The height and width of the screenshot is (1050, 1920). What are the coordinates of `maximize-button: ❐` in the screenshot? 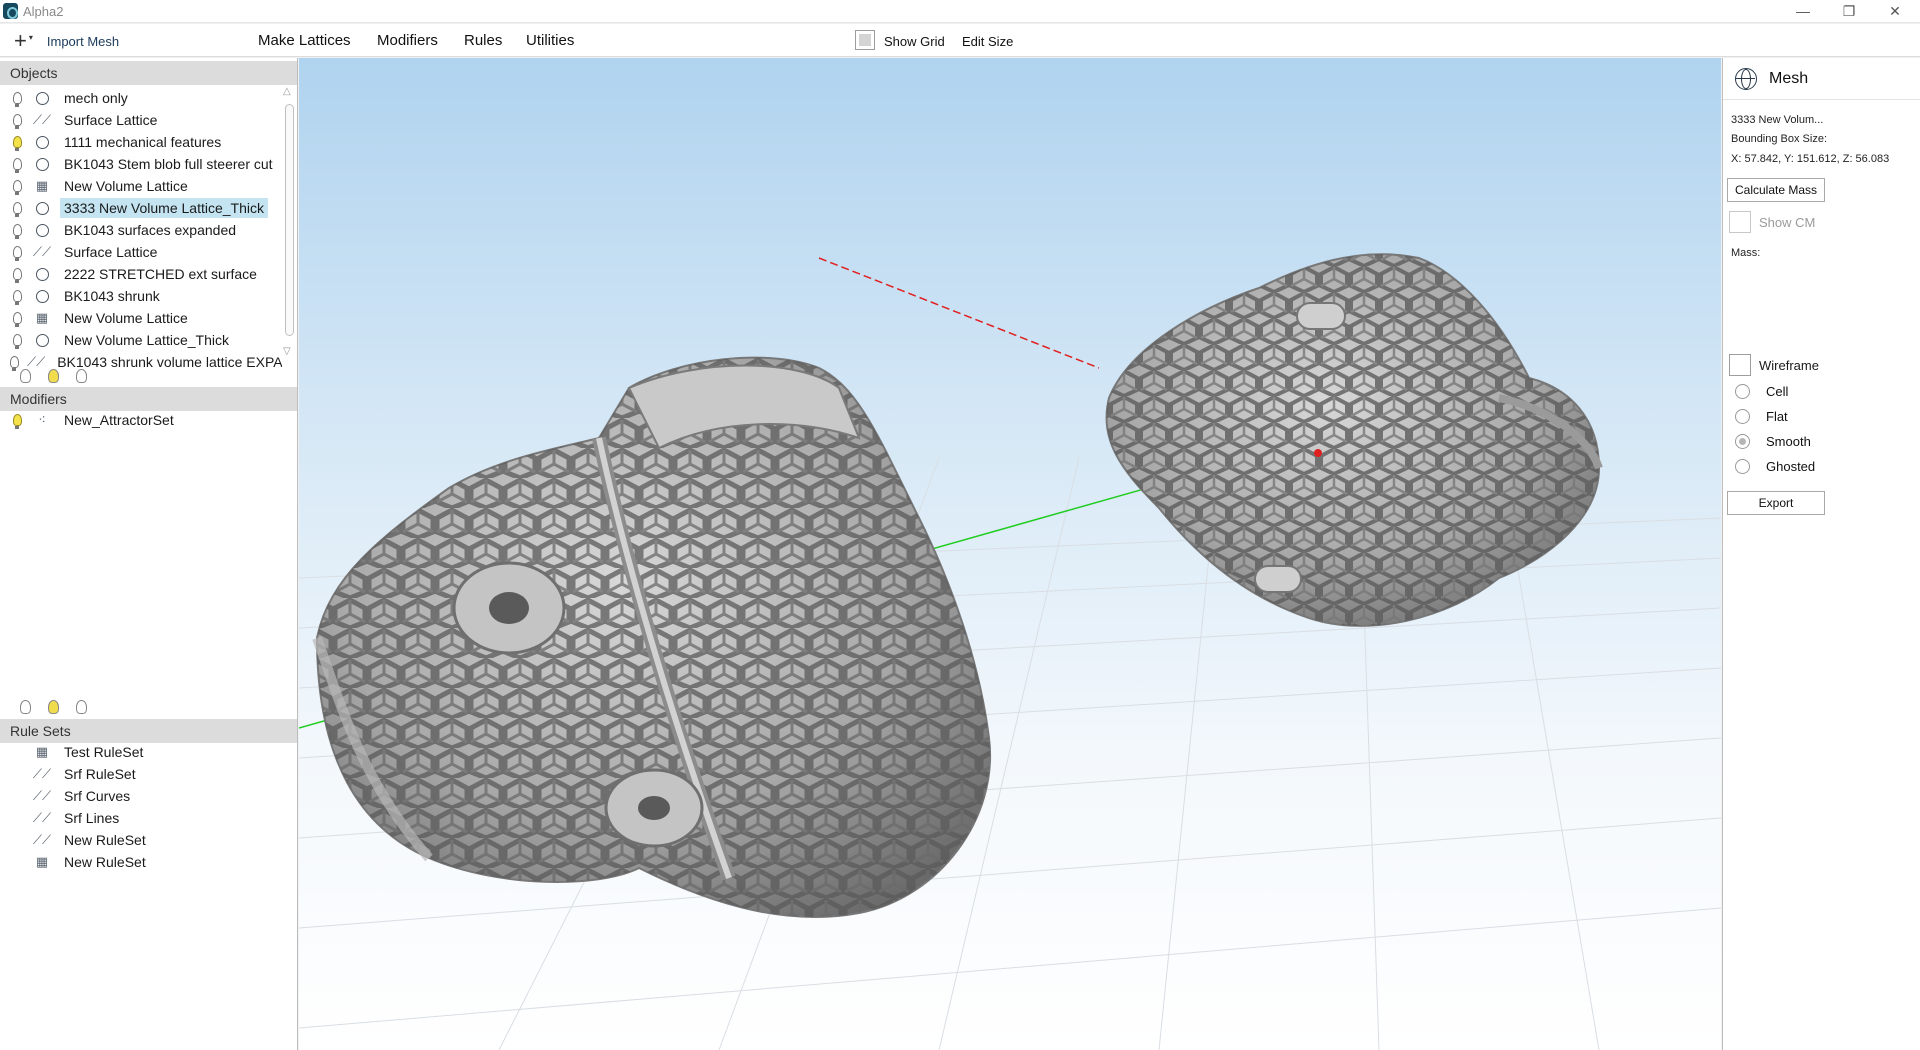 It's located at (1849, 11).